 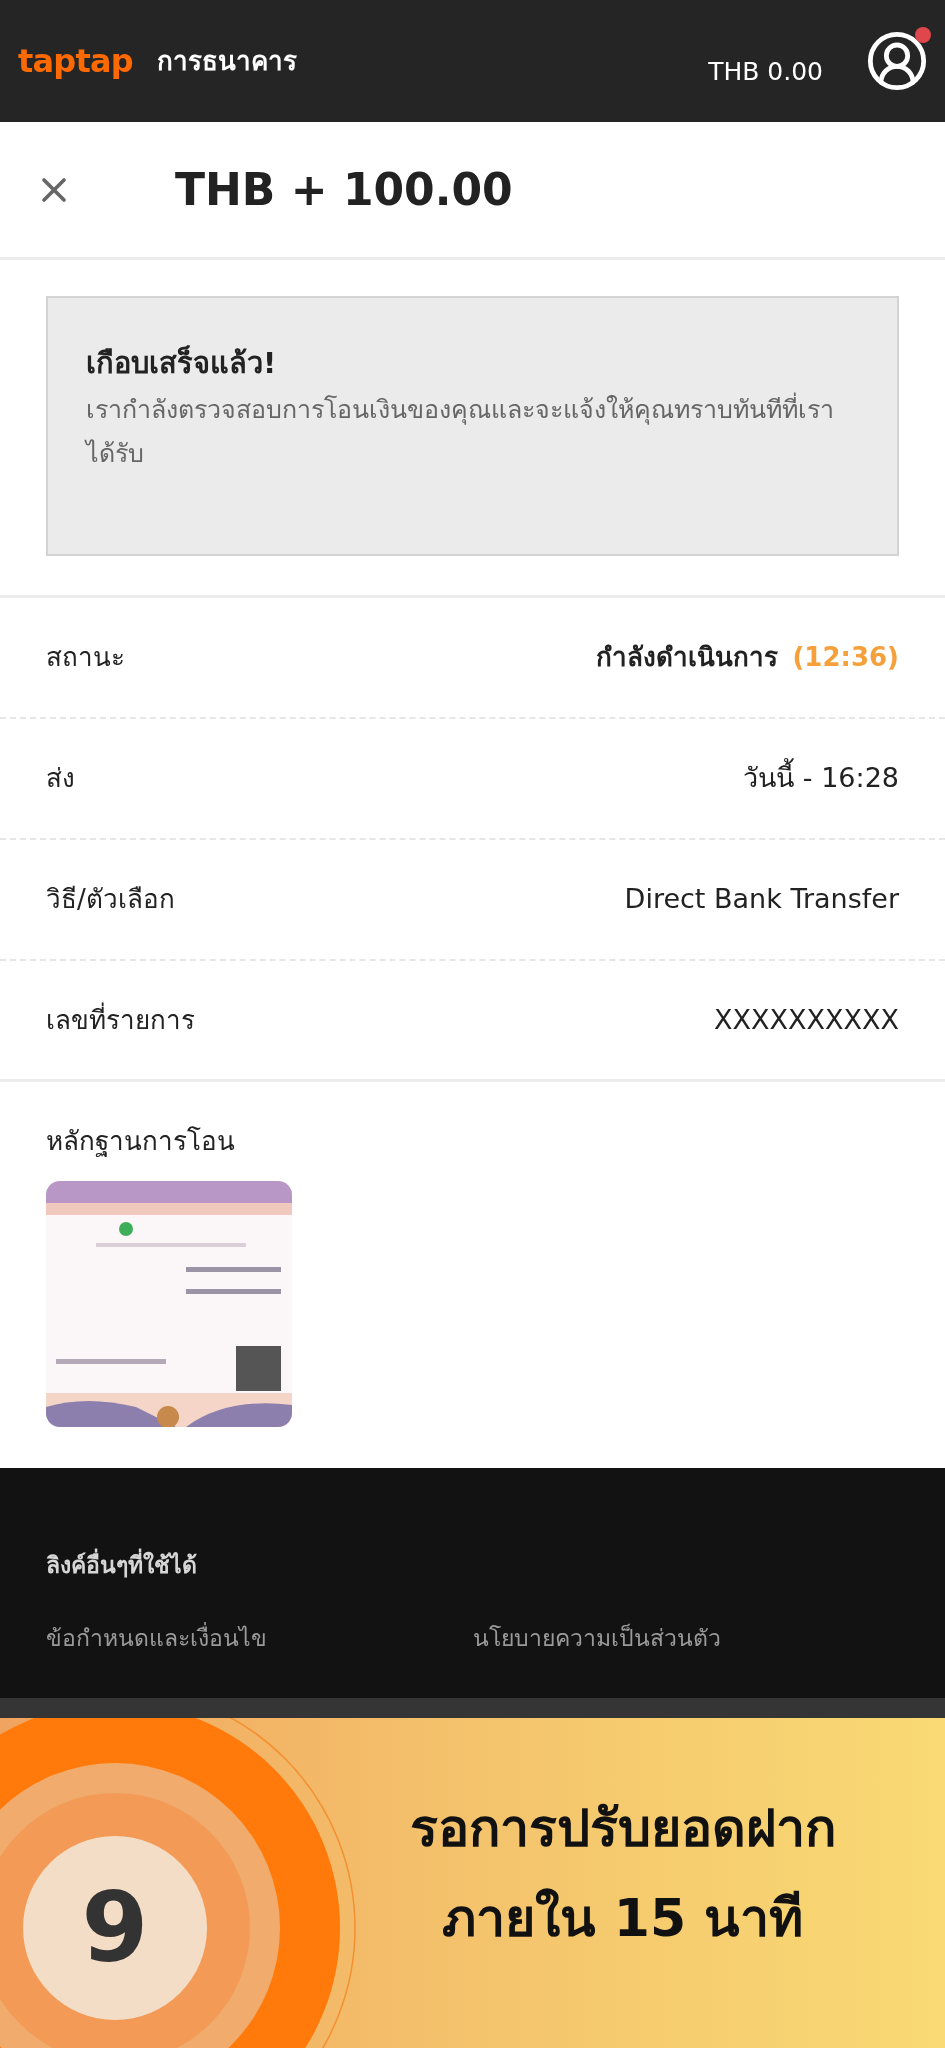 What do you see at coordinates (821, 778) in the screenshot?
I see `detail-value: วันนี้ - 16:28` at bounding box center [821, 778].